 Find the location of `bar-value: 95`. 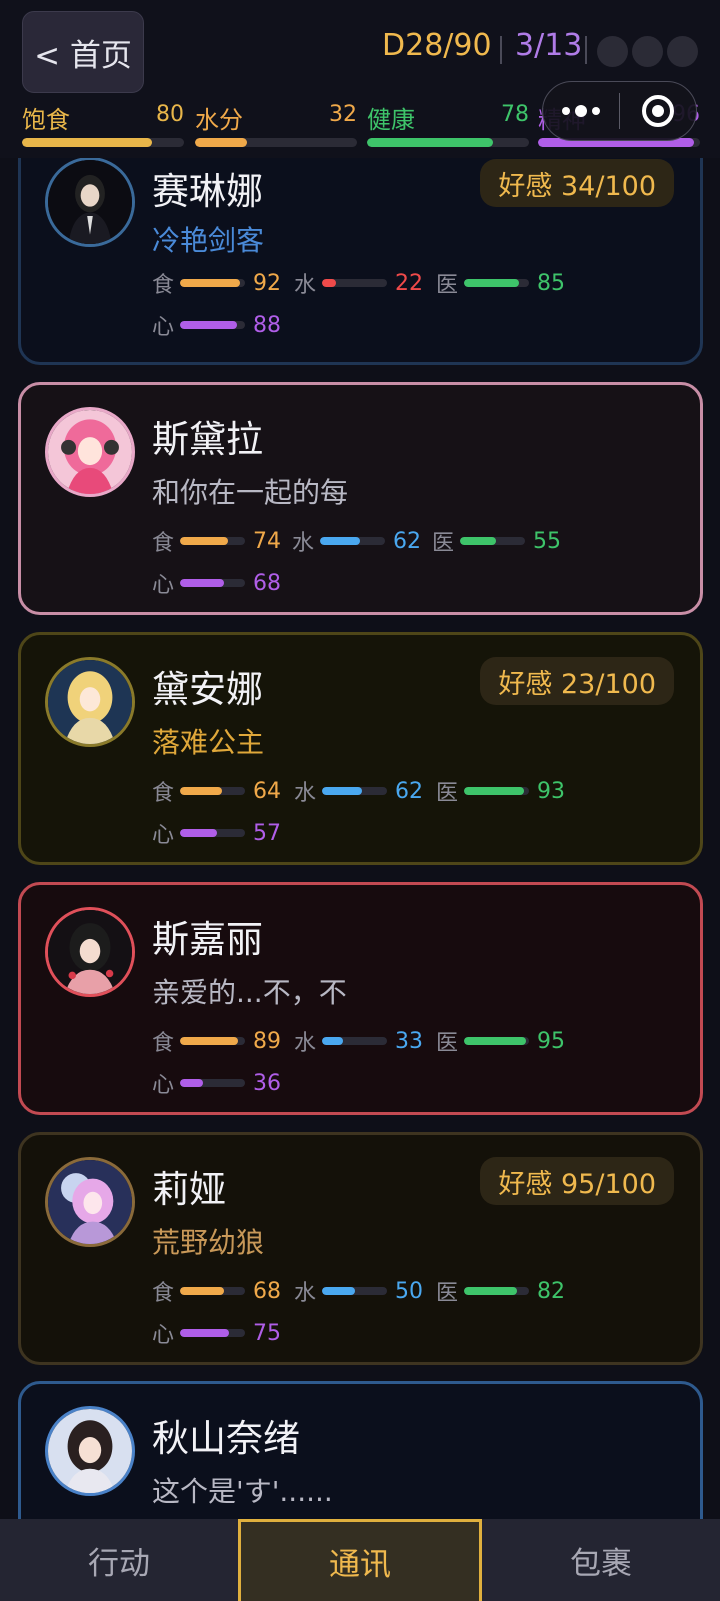

bar-value: 95 is located at coordinates (551, 1041).